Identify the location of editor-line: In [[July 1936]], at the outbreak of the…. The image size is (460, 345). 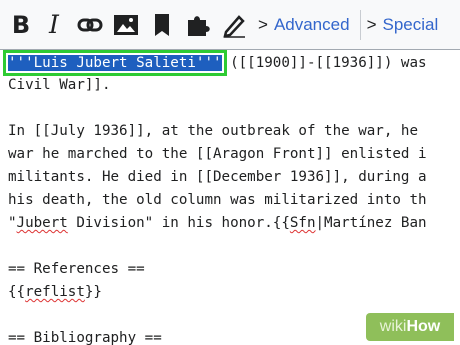
(213, 131).